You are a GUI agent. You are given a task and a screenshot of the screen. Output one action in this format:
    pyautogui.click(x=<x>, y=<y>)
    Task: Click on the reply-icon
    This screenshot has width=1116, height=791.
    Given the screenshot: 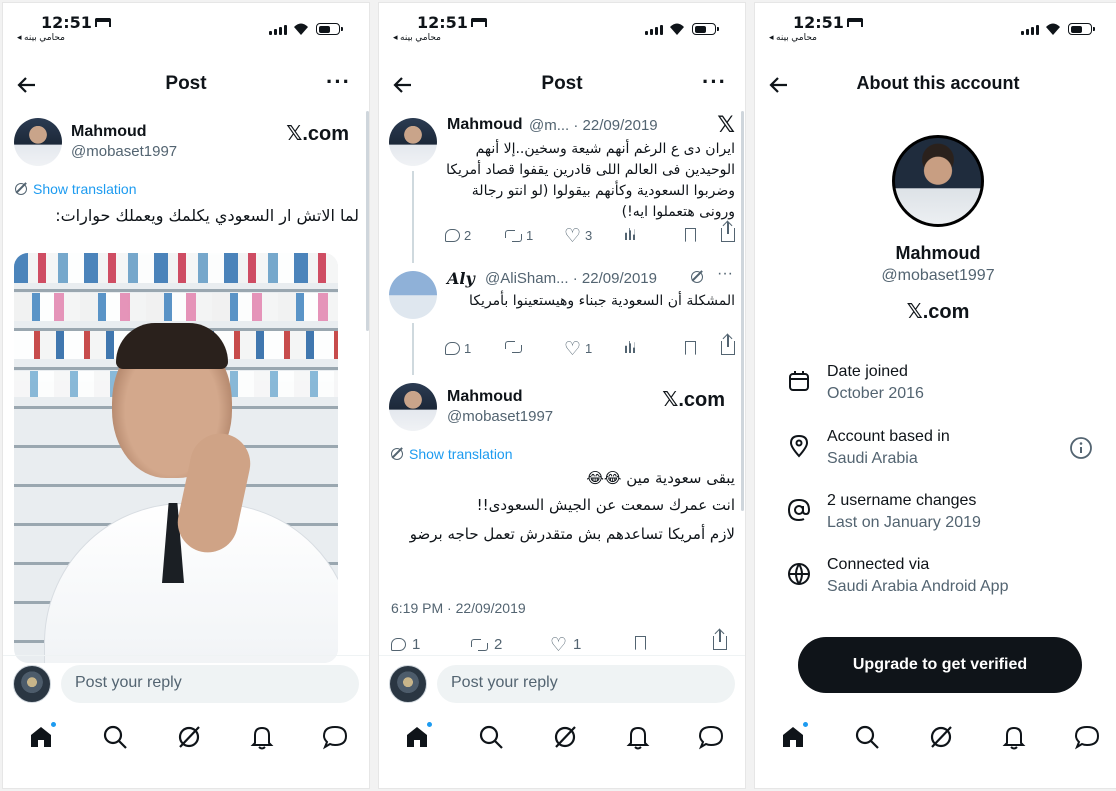 What is the action you would take?
    pyautogui.click(x=398, y=644)
    